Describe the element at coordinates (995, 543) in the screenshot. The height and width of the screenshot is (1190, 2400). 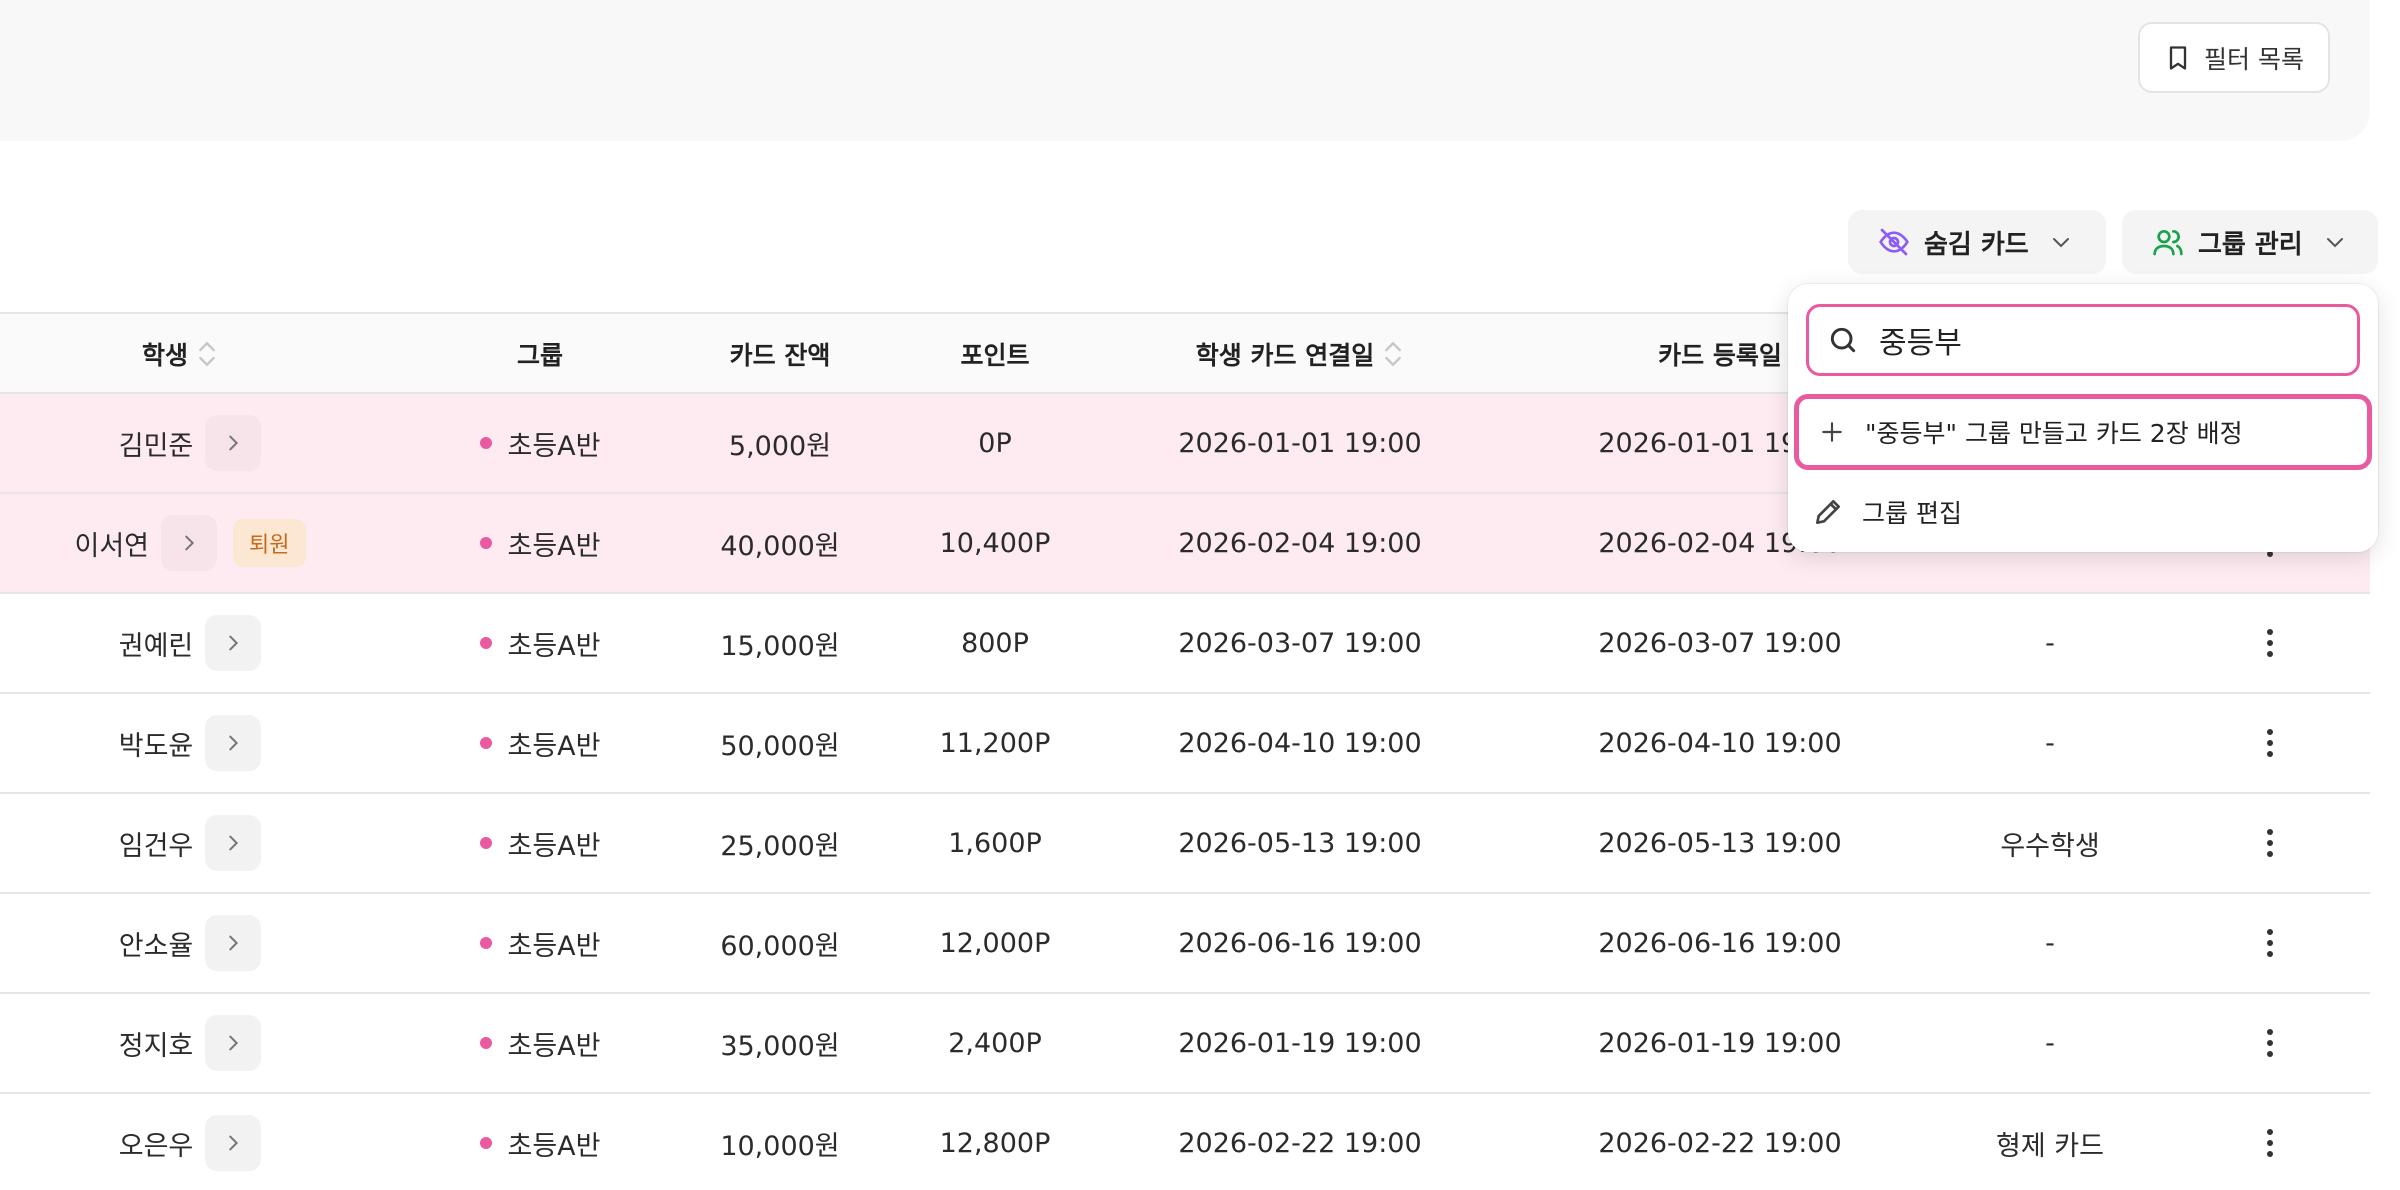
I see `points-cell: 10,400P` at that location.